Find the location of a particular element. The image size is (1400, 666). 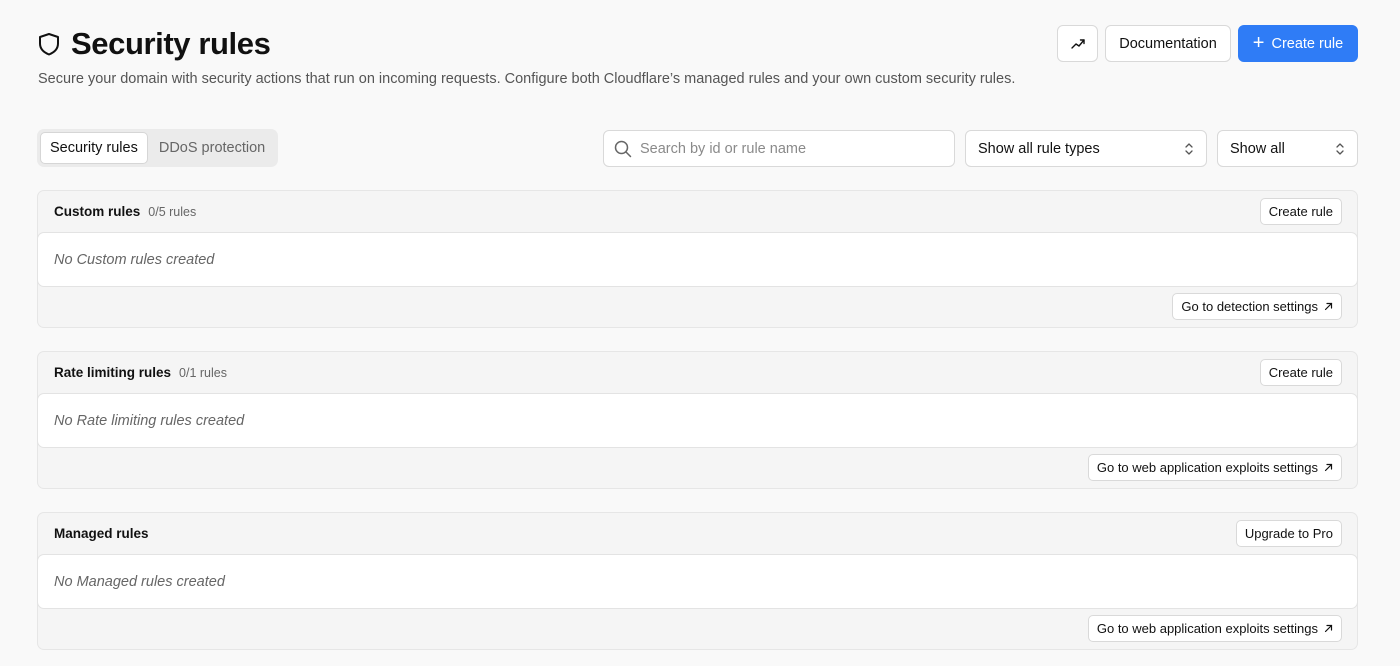

page-header: Security rules is located at coordinates (154, 44).